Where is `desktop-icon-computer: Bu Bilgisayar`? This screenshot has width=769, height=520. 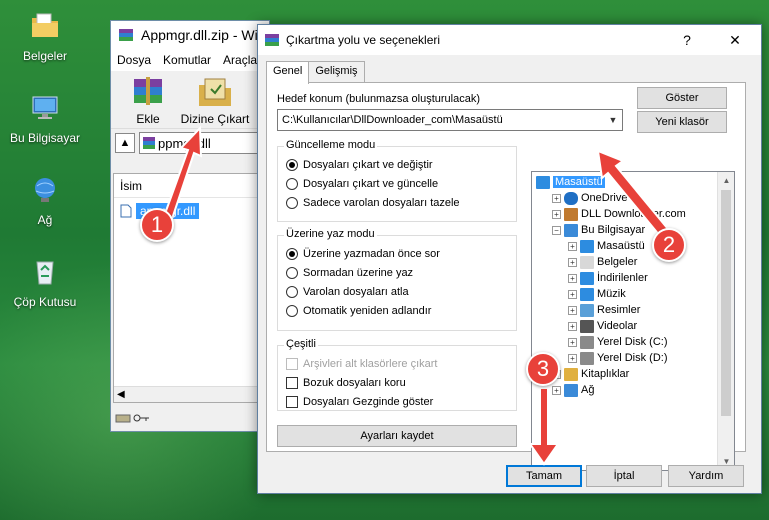 desktop-icon-computer: Bu Bilgisayar is located at coordinates (45, 118).